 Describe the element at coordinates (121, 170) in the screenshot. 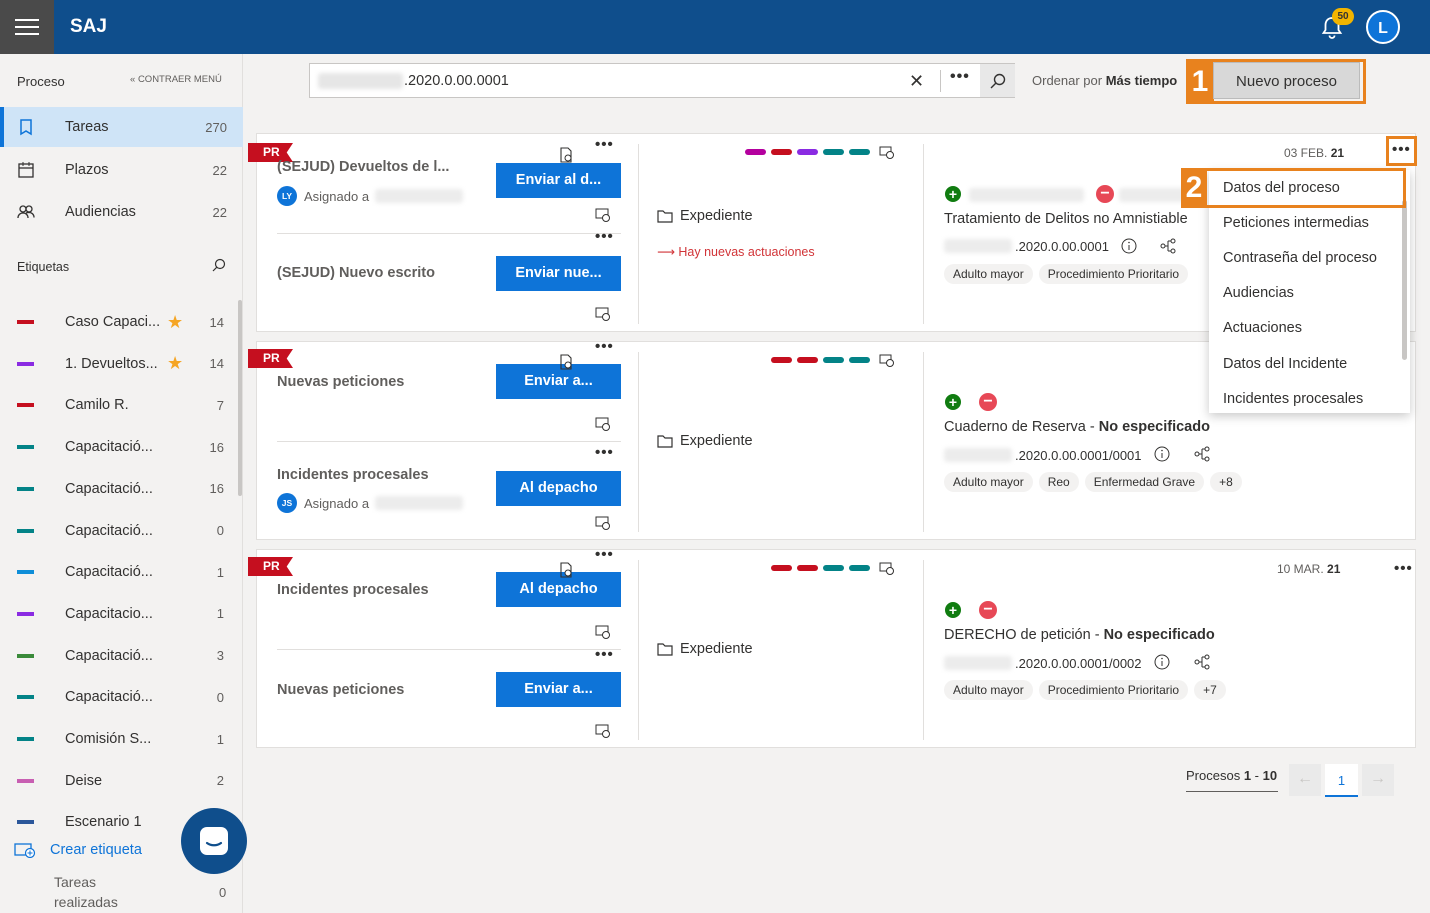

I see `sidebar-item-plazos: Plazos 22` at that location.